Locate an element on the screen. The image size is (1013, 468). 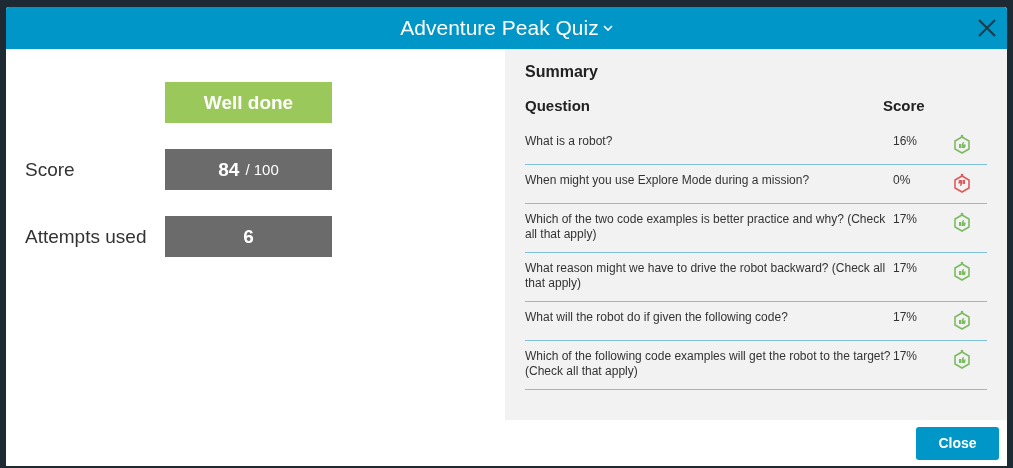
dialog-title: Adventure Peak Quiz is located at coordinates (499, 28).